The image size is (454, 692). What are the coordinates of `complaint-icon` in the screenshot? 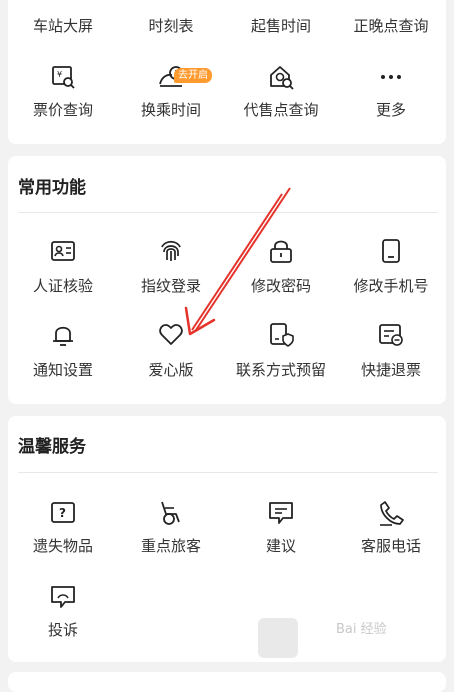 It's located at (63, 597).